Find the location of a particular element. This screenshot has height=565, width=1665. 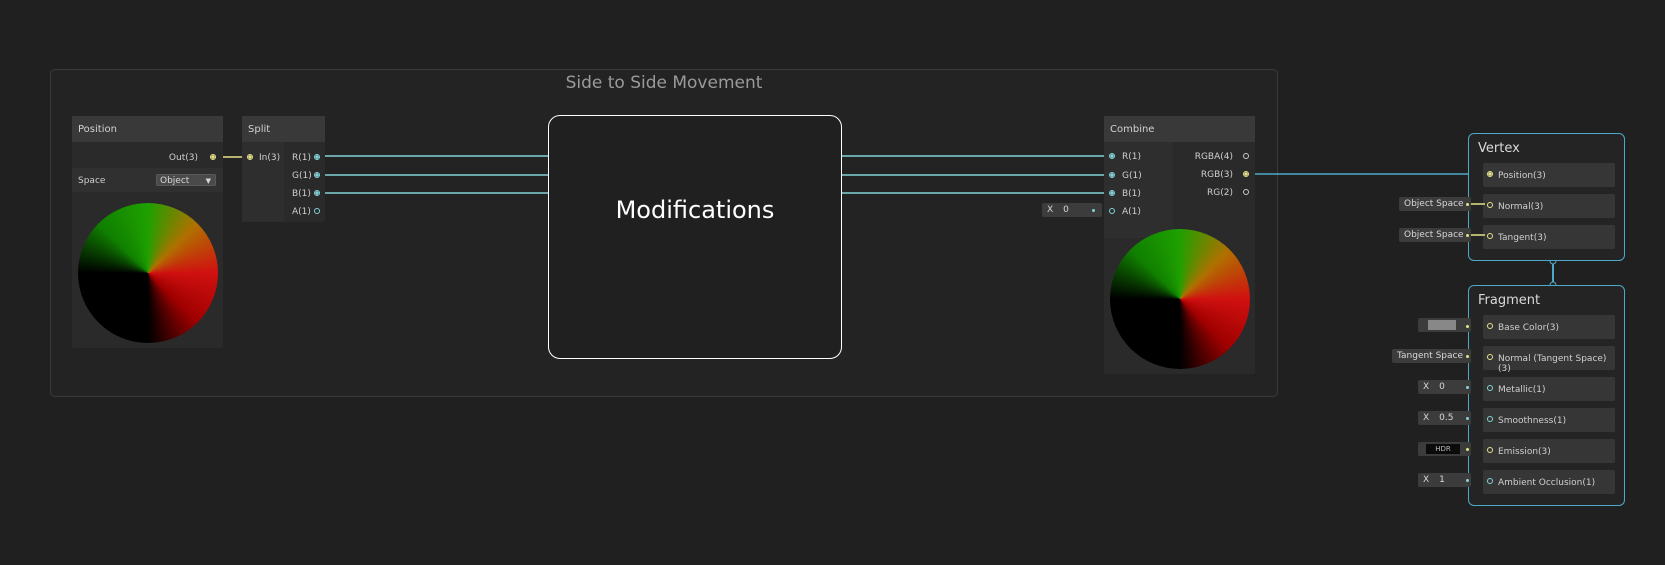

combine-out-rg-port is located at coordinates (1246, 192).